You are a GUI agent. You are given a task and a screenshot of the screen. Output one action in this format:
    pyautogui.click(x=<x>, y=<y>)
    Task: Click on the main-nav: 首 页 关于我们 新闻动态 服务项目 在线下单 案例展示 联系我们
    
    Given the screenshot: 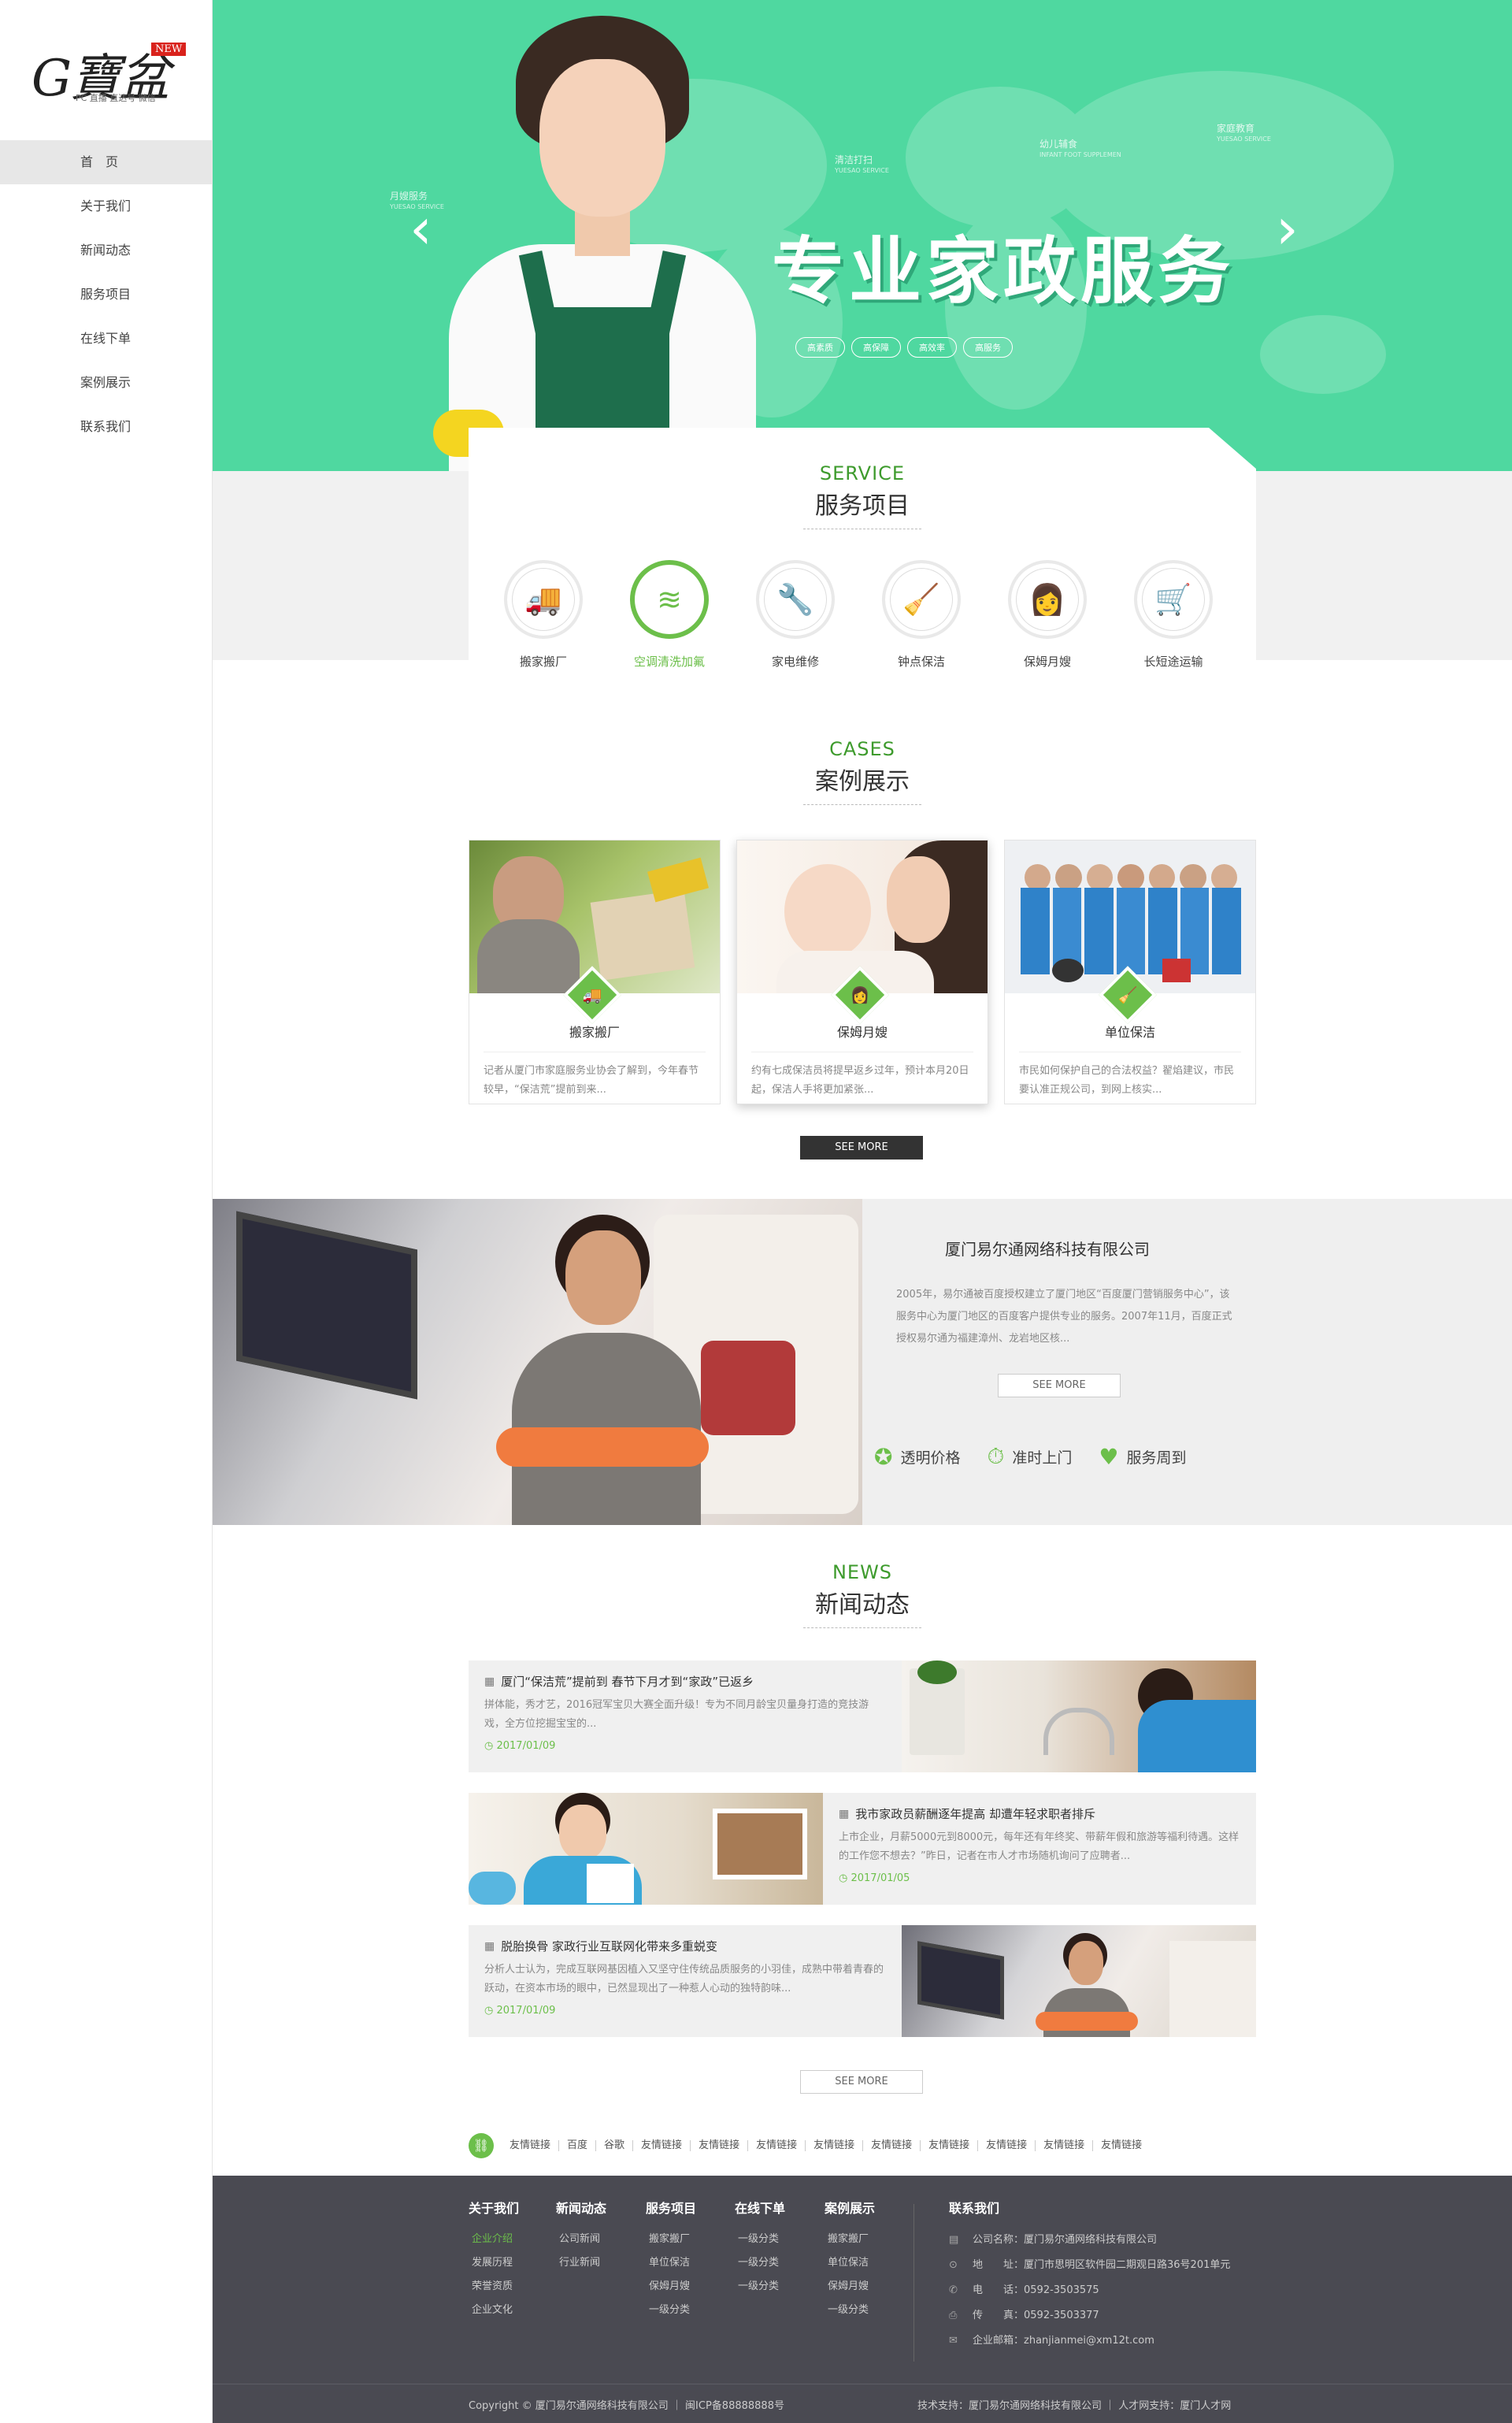 What is the action you would take?
    pyautogui.click(x=106, y=294)
    